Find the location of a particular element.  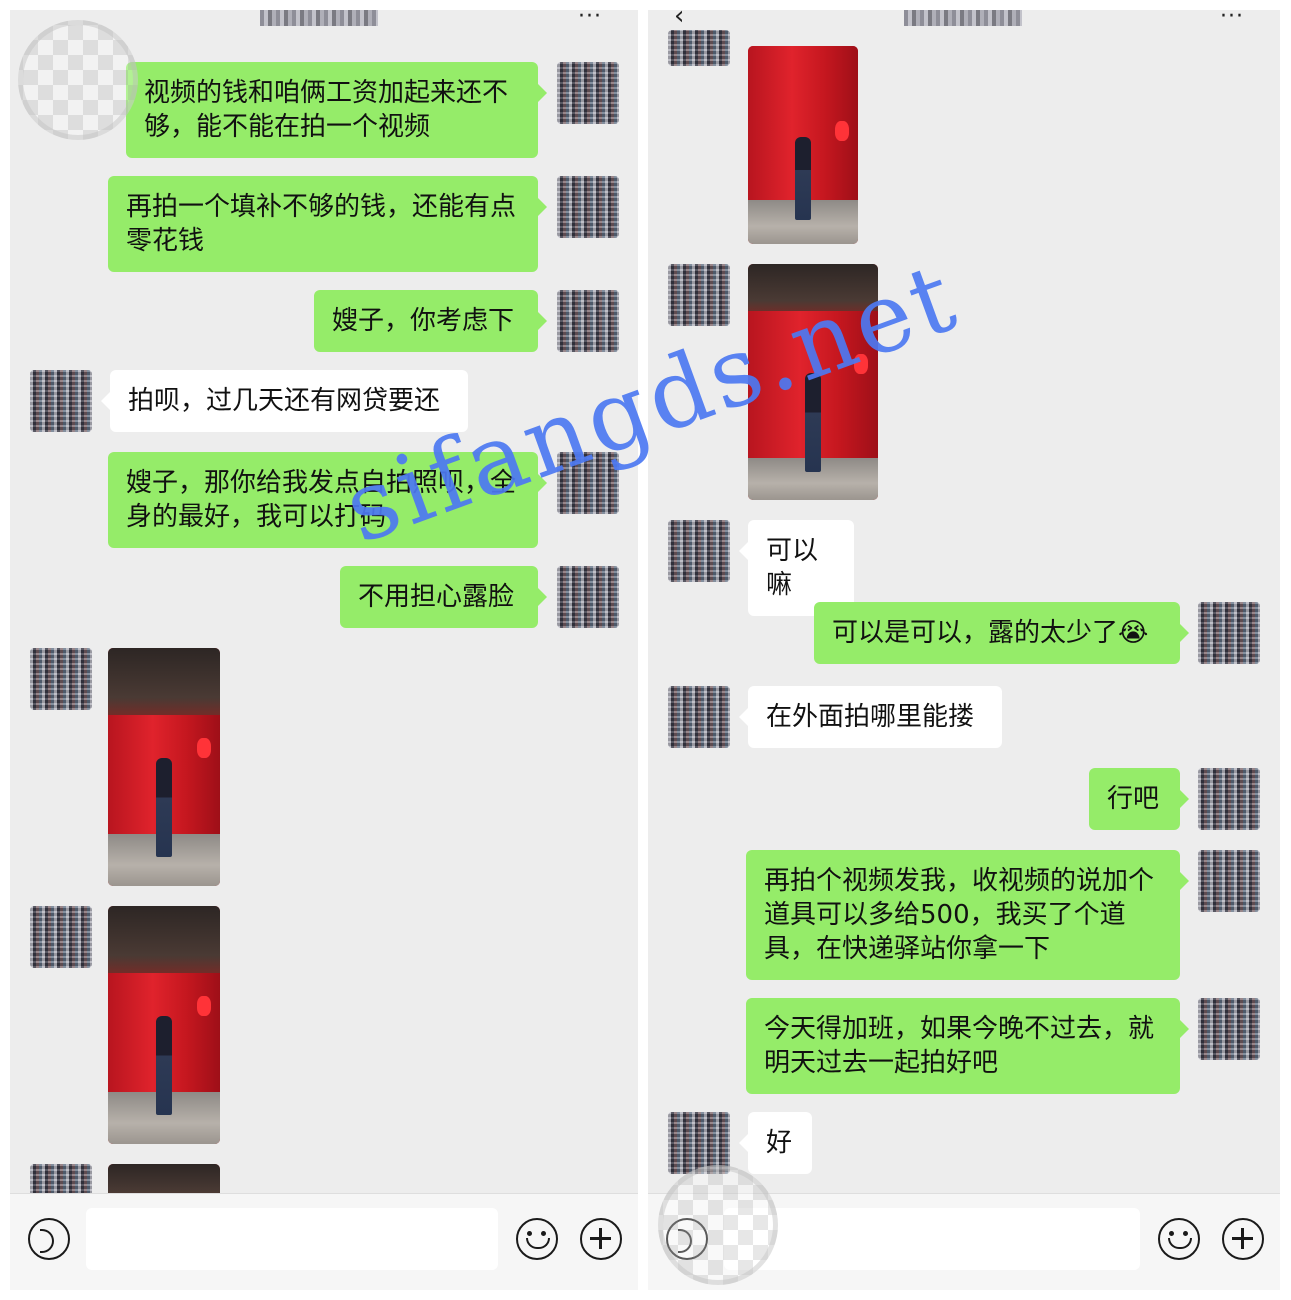

message-bubble-received: 拍呗，过几天还有网贷要还 is located at coordinates (284, 401).